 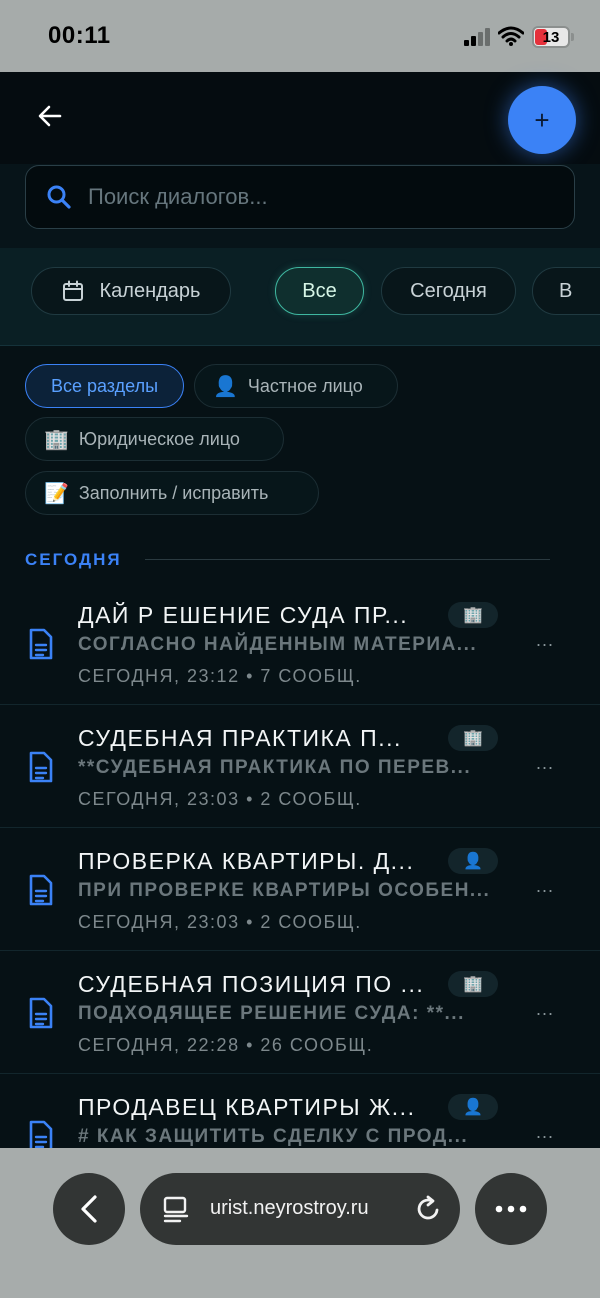 What do you see at coordinates (289, 1208) in the screenshot?
I see `url-text: urist.neyrostroy.ru` at bounding box center [289, 1208].